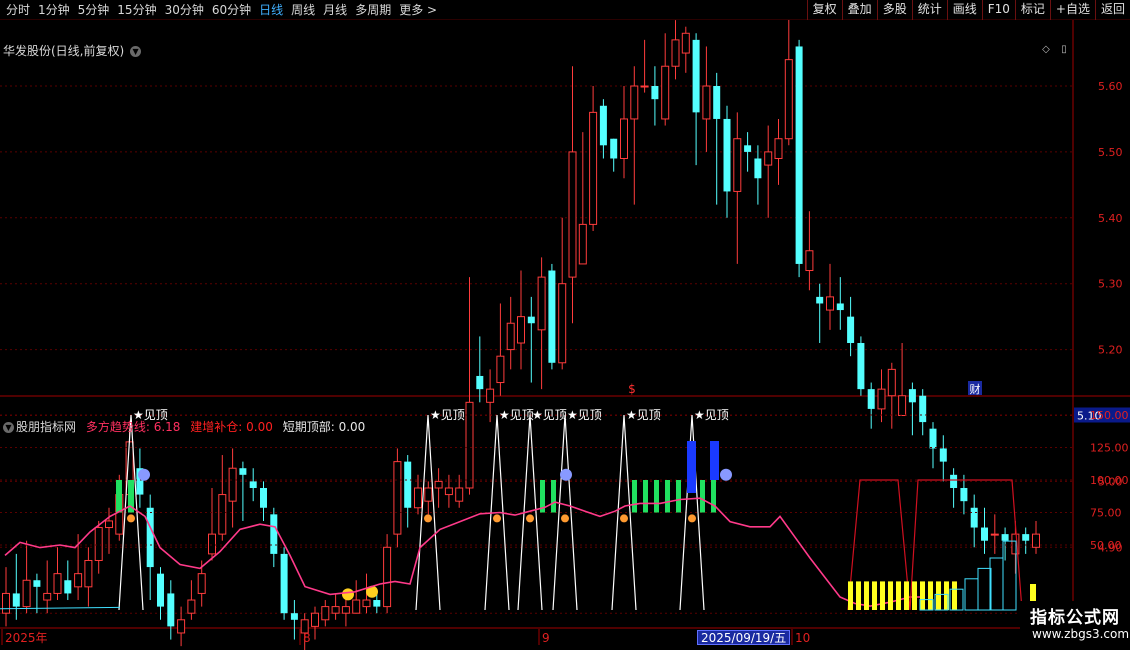 The image size is (1130, 650). I want to click on watermark-logo: 指标公式网 www.zbgs3.com, so click(1075, 624).